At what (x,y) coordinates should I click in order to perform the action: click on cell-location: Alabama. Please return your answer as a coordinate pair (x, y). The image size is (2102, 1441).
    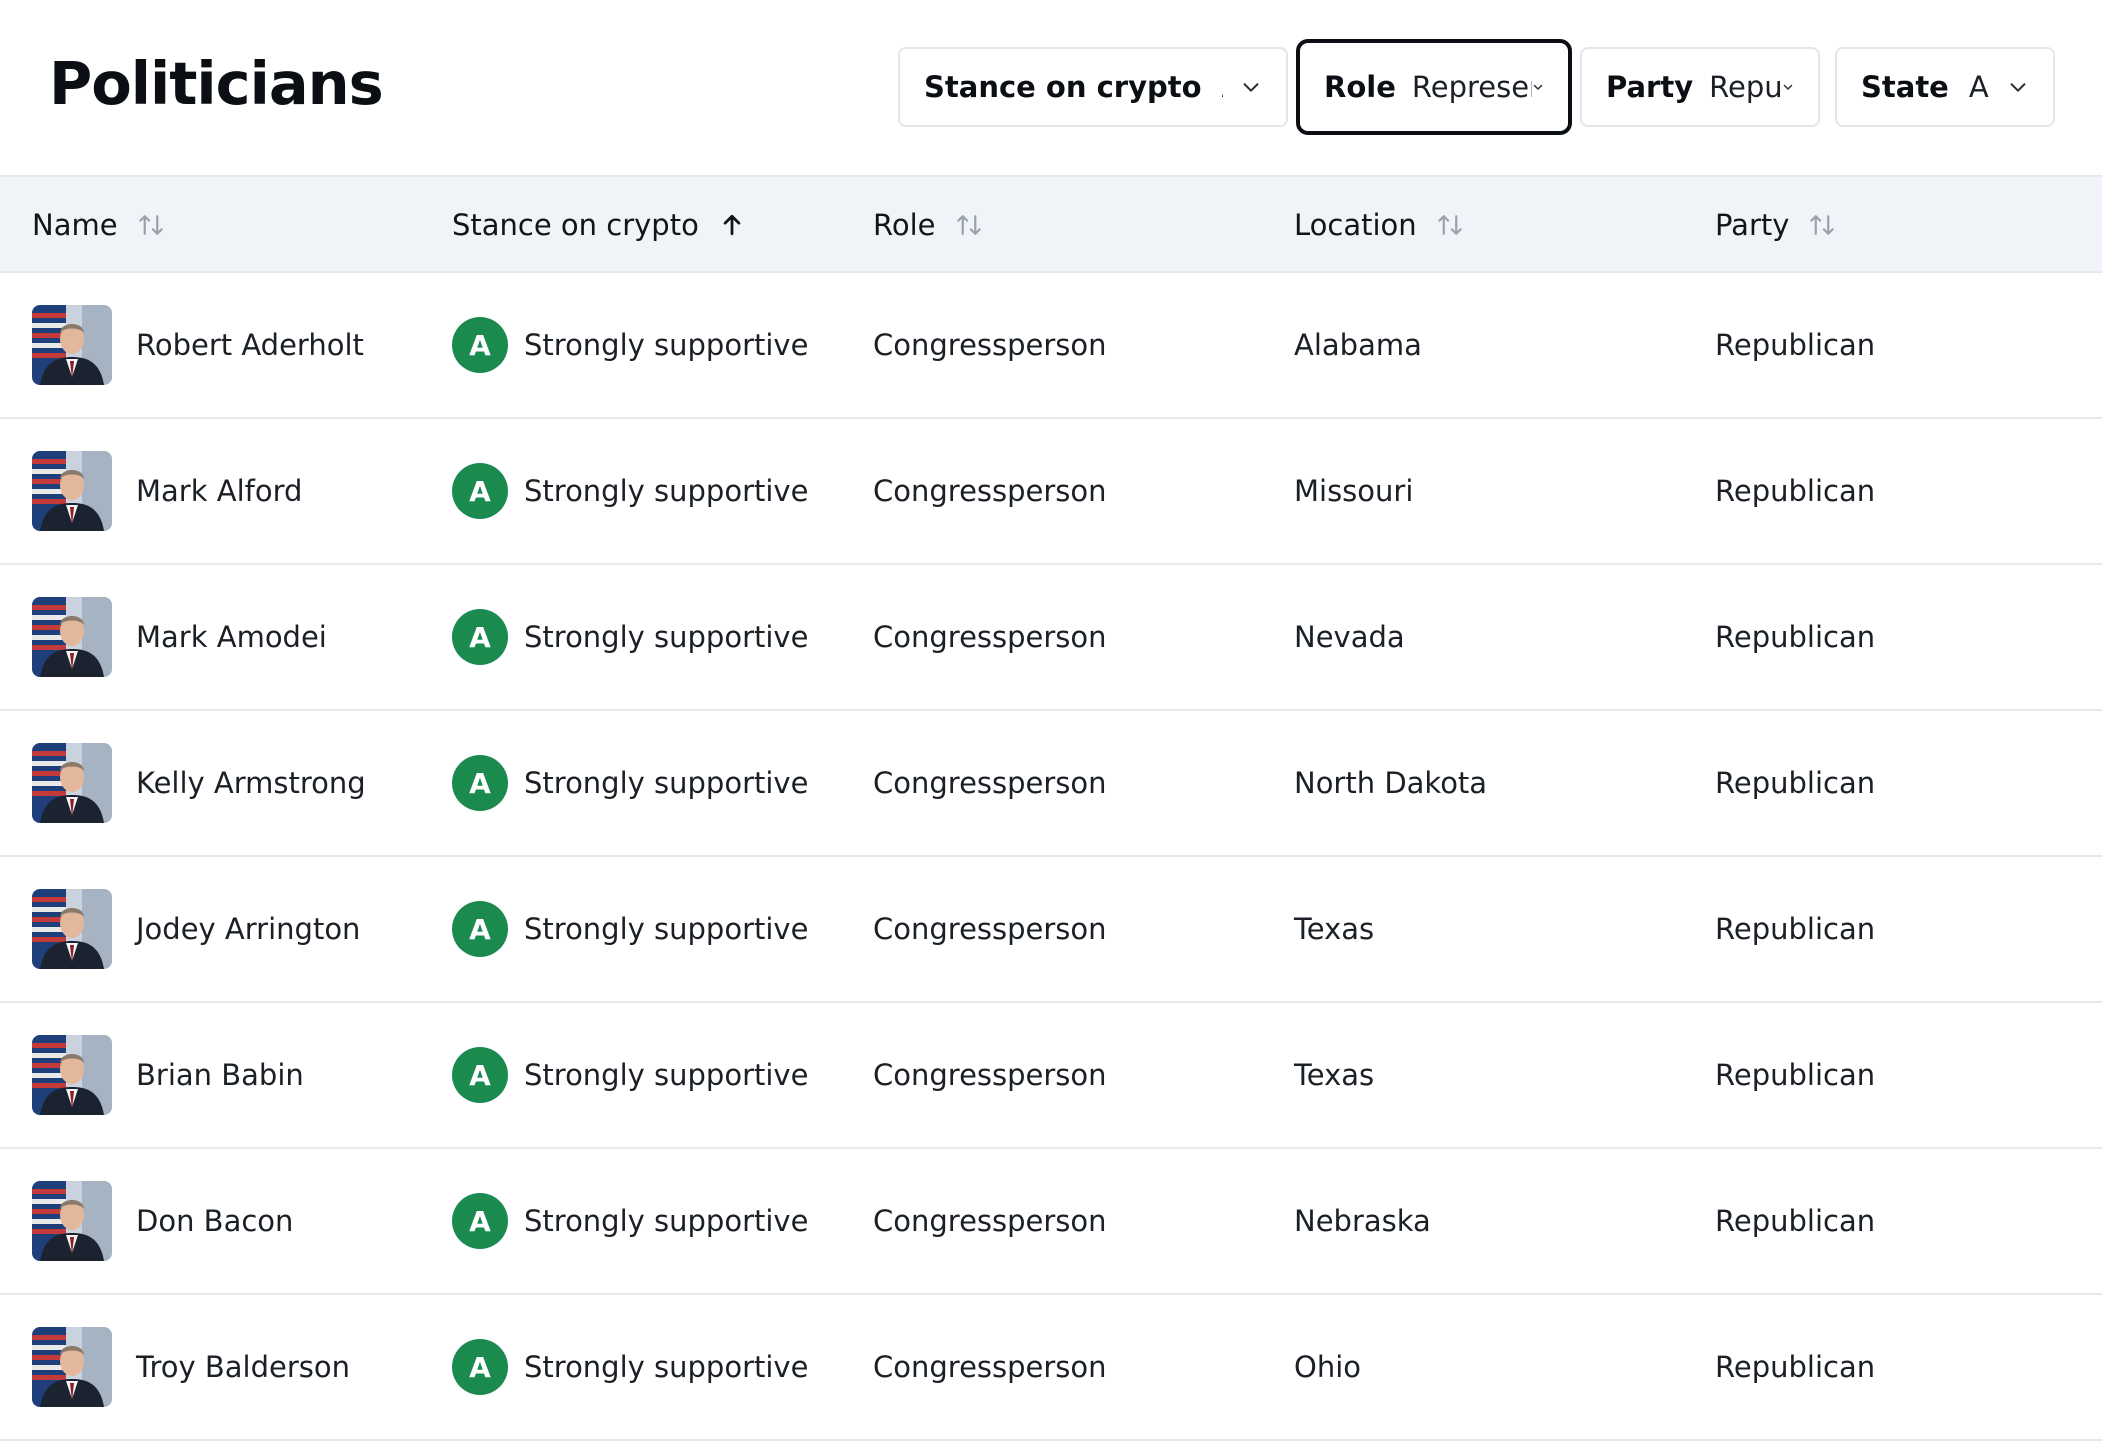
    Looking at the image, I should click on (1358, 345).